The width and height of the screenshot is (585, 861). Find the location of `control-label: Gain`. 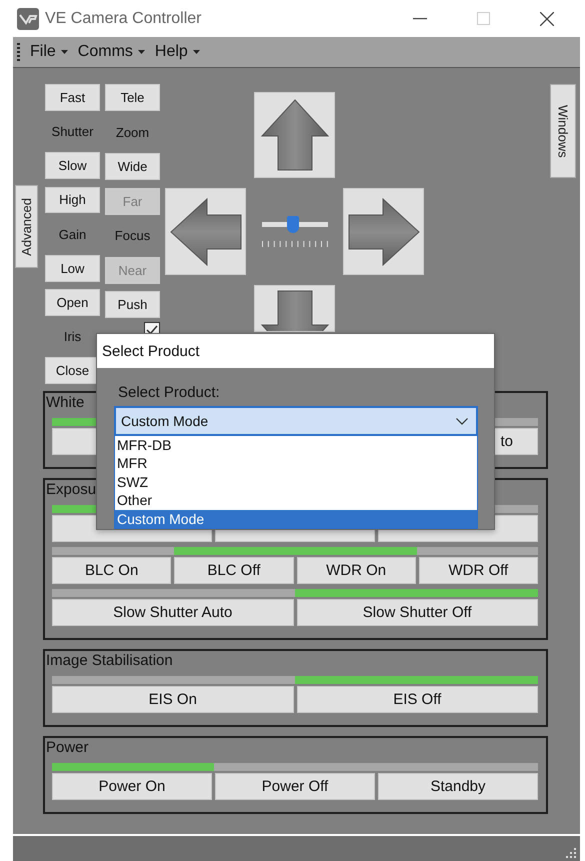

control-label: Gain is located at coordinates (72, 234).